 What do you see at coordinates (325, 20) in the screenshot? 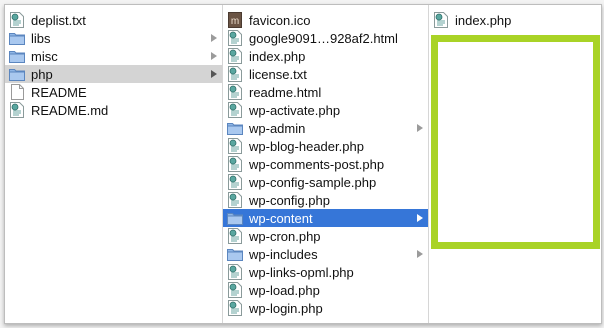
I see `file-item-favicon-ico: m favicon.ico` at bounding box center [325, 20].